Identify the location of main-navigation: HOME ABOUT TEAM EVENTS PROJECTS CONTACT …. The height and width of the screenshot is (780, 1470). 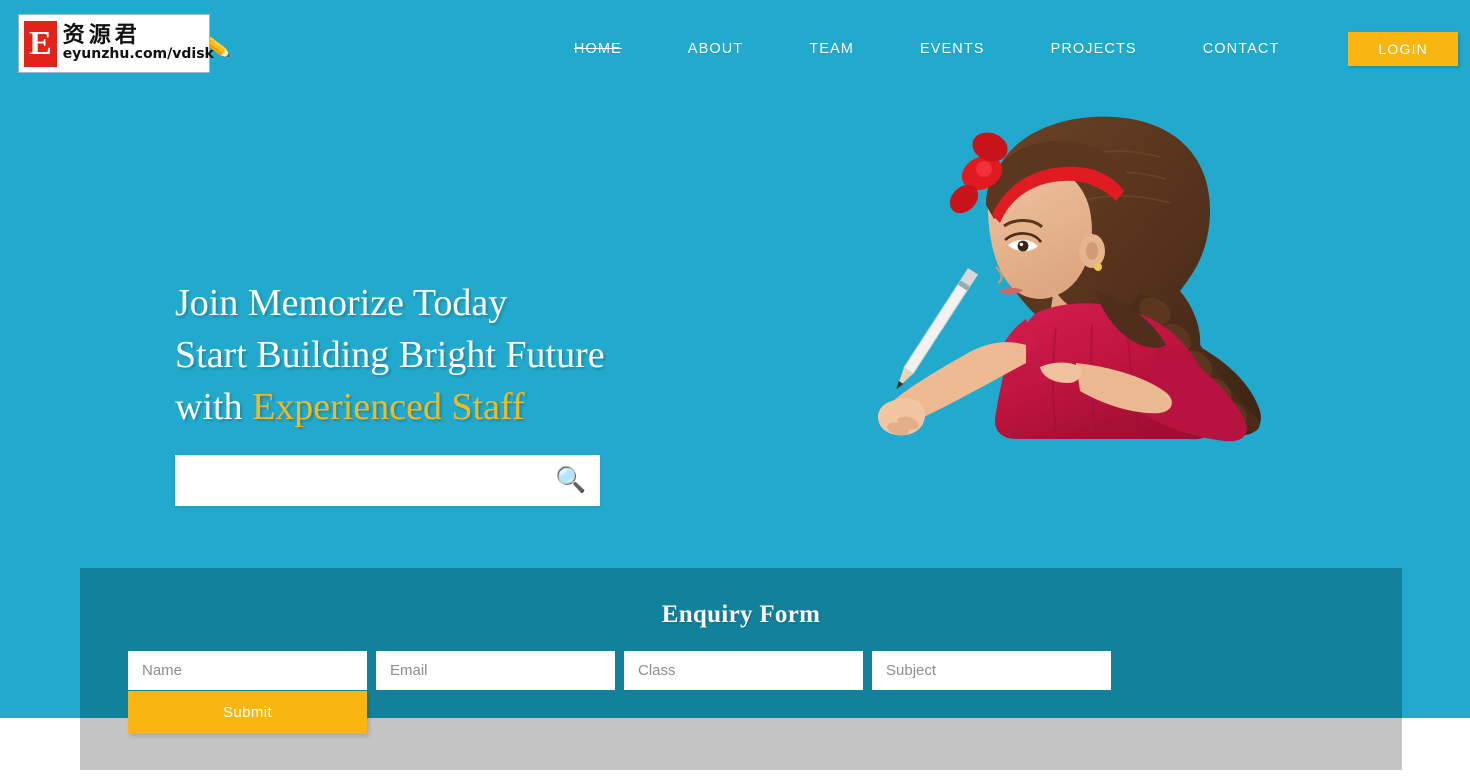
(999, 49).